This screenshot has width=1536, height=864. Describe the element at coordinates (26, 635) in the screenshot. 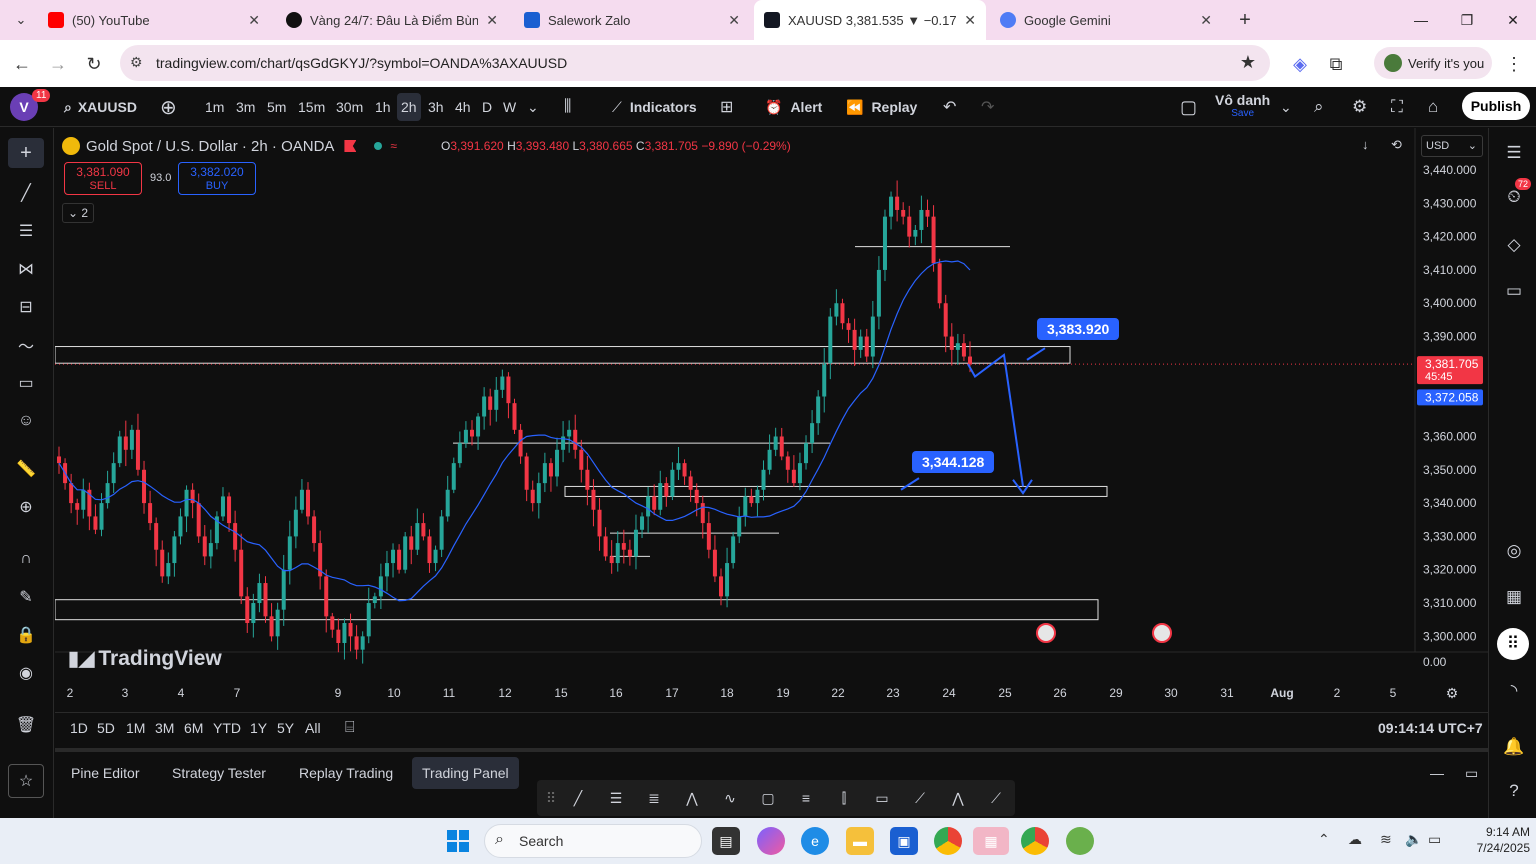

I see `lock-icon: 🔒` at that location.